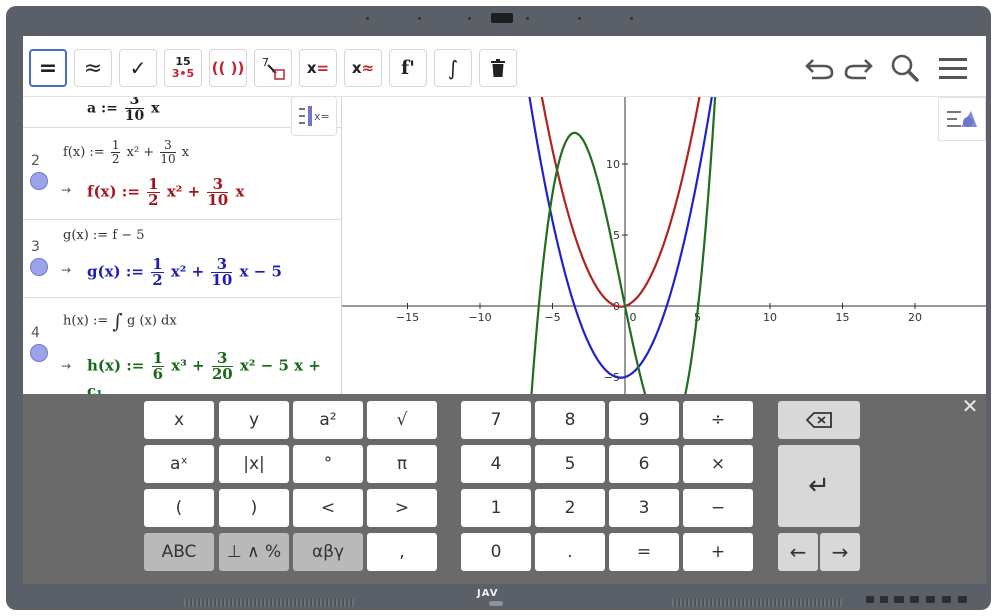 The image size is (997, 616). I want to click on key-num-r3-c3: +, so click(718, 552).